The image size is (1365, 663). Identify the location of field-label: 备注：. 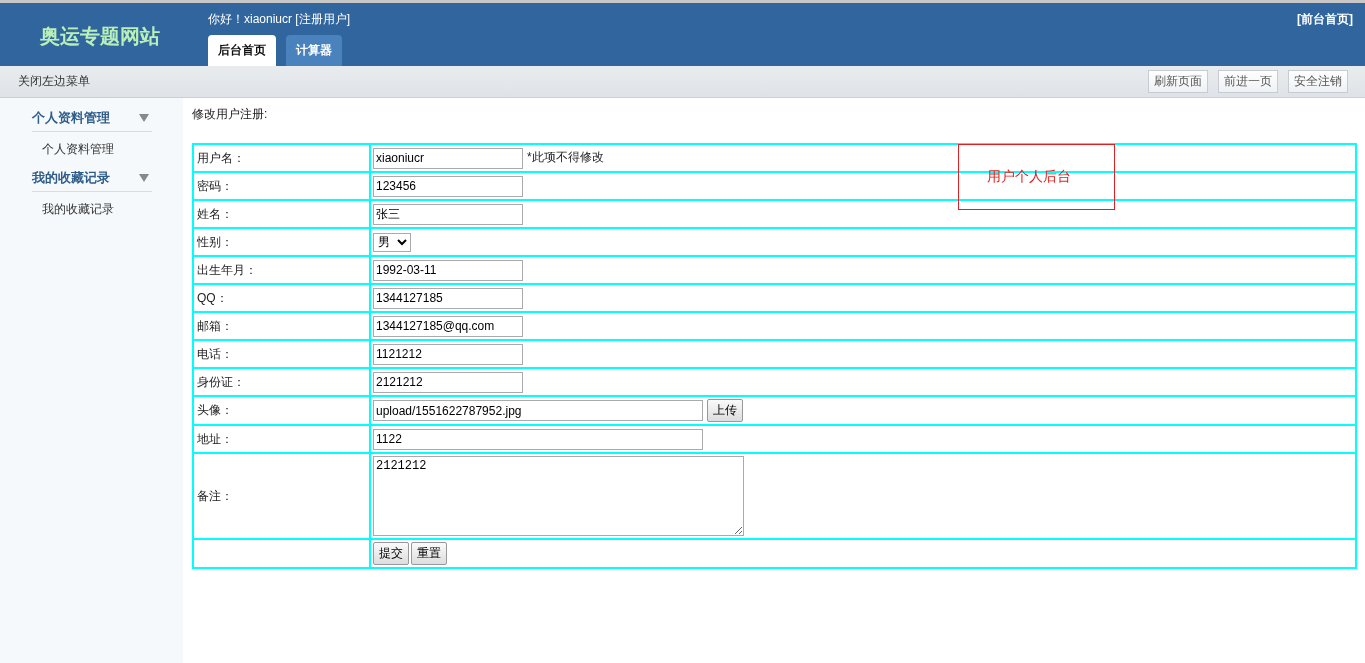
(215, 495).